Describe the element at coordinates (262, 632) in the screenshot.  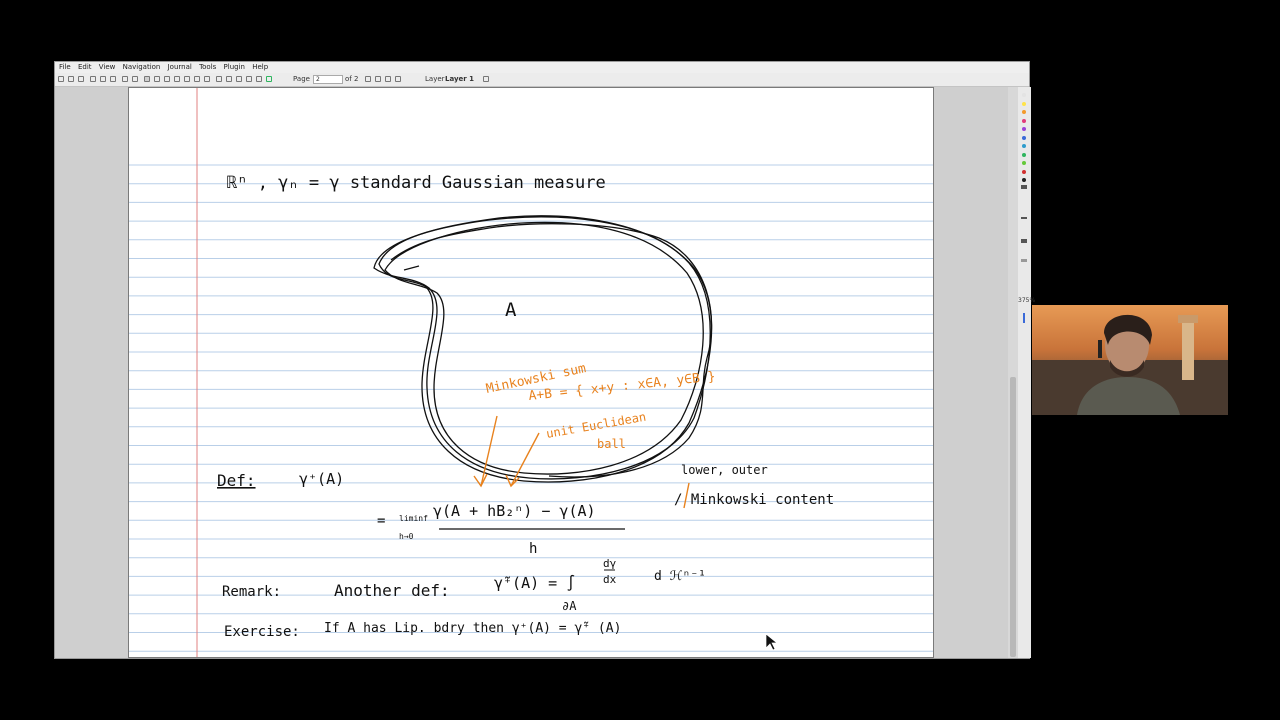
I see `exercise-label: Exercise:` at that location.